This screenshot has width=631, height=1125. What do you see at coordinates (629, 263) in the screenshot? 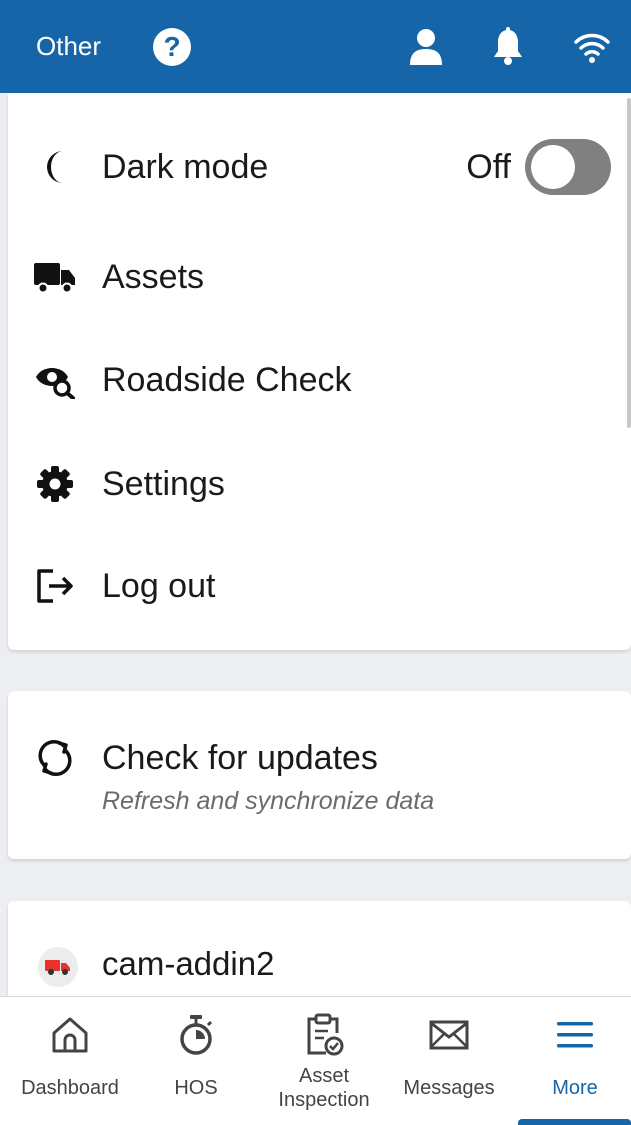
I see `scrollbar` at bounding box center [629, 263].